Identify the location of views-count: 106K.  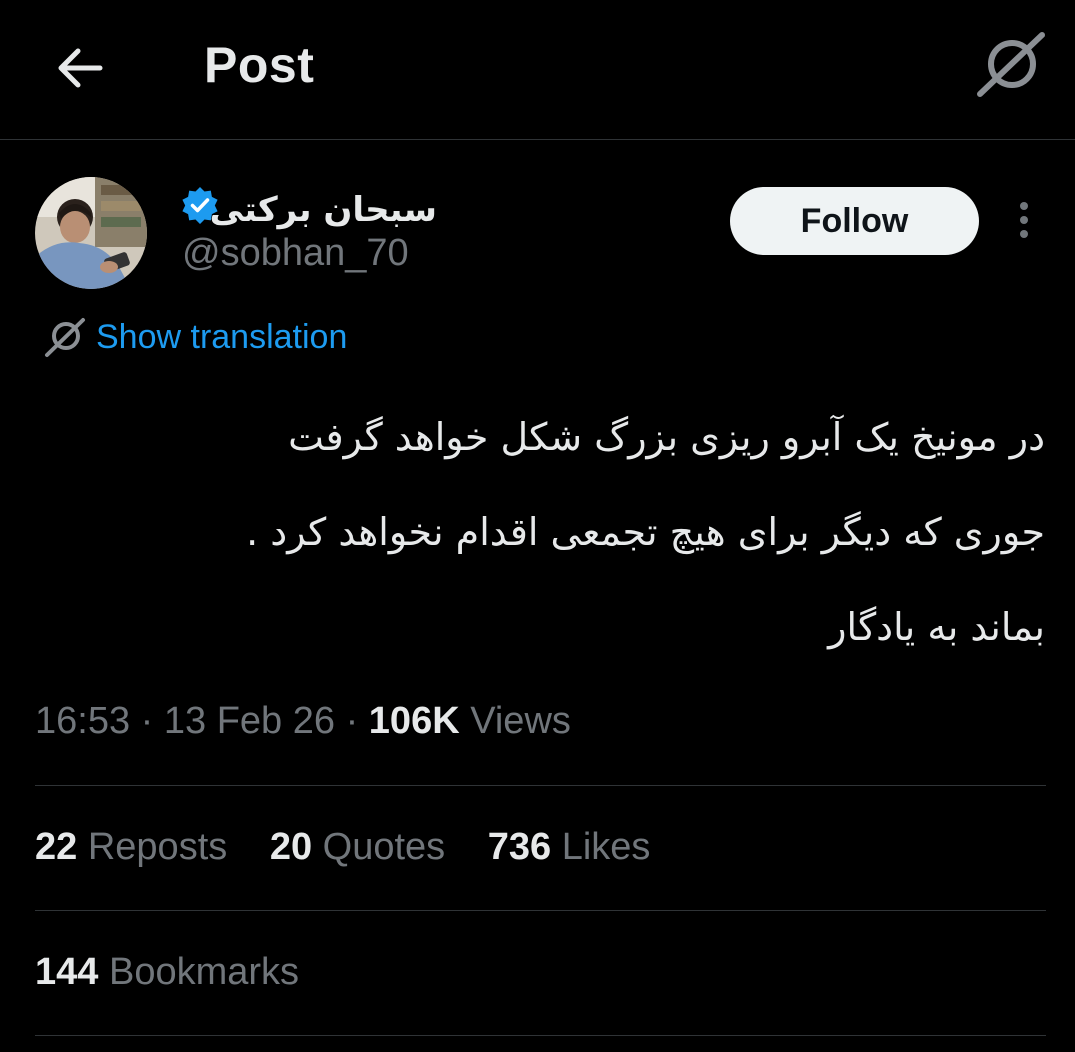
(414, 721).